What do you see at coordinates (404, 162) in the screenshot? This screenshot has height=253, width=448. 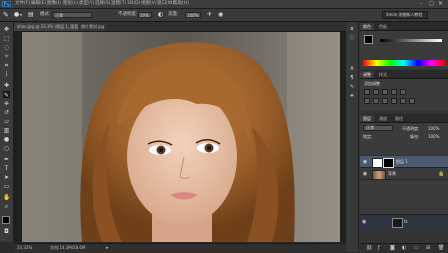 I see `layer-row-1: ◉ 图层 1` at bounding box center [404, 162].